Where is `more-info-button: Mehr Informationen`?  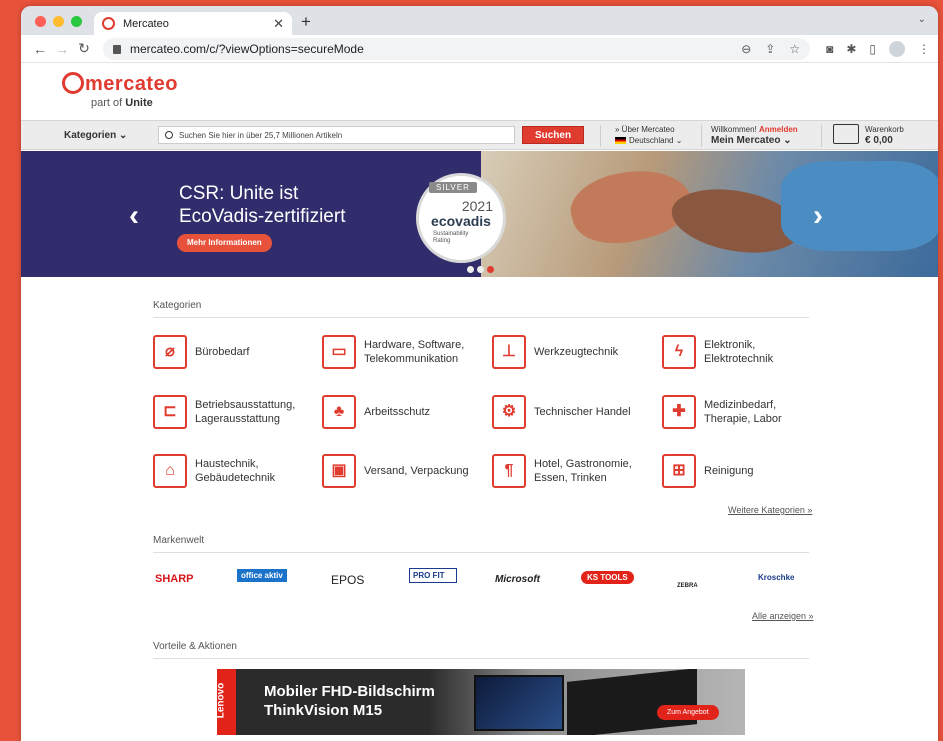 more-info-button: Mehr Informationen is located at coordinates (224, 243).